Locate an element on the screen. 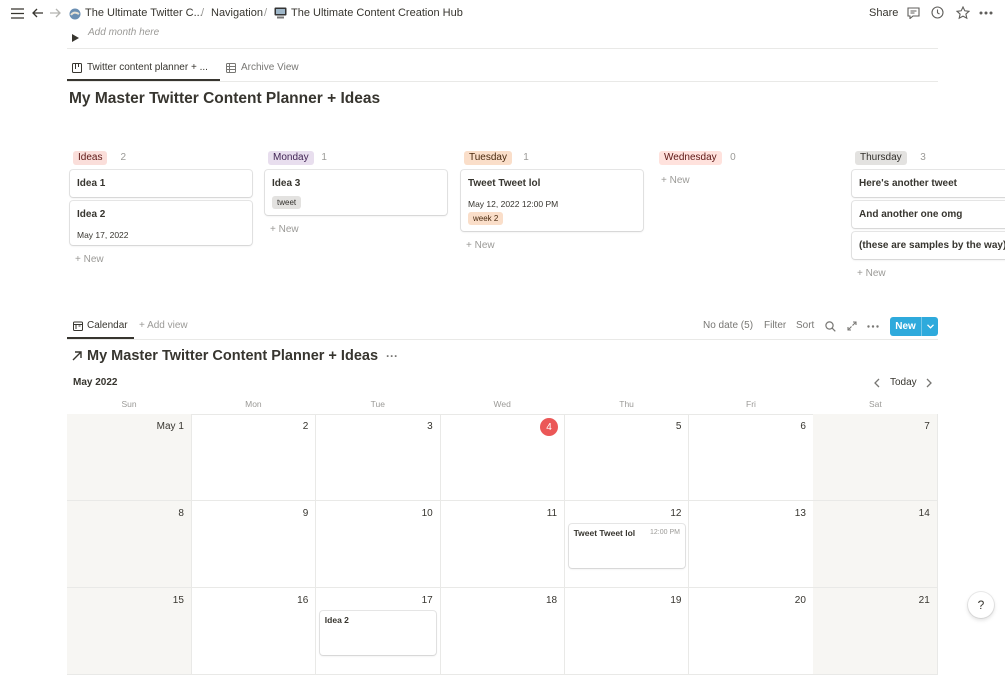 The width and height of the screenshot is (1005, 675). add-view-button: + Add view is located at coordinates (163, 325).